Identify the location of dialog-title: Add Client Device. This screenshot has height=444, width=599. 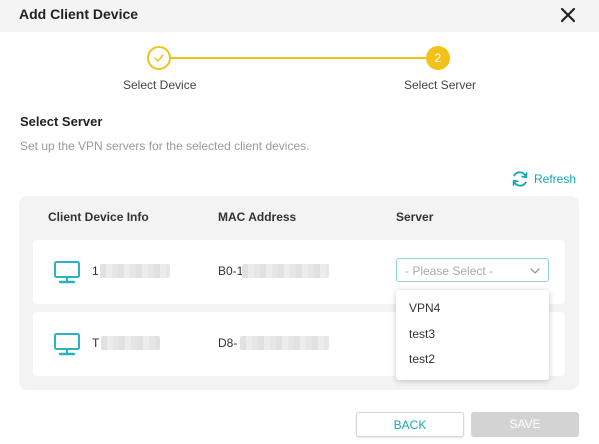
(79, 14).